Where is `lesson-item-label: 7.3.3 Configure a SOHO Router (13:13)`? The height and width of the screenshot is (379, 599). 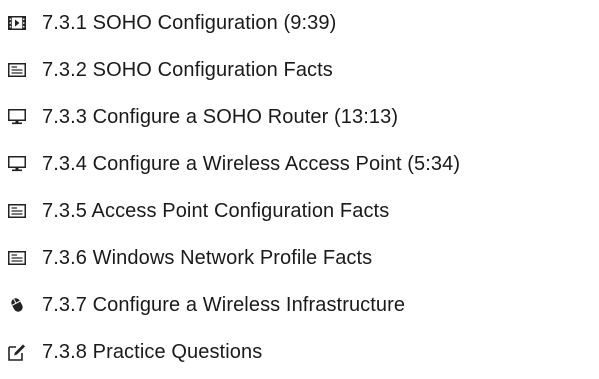 lesson-item-label: 7.3.3 Configure a SOHO Router (13:13) is located at coordinates (220, 116).